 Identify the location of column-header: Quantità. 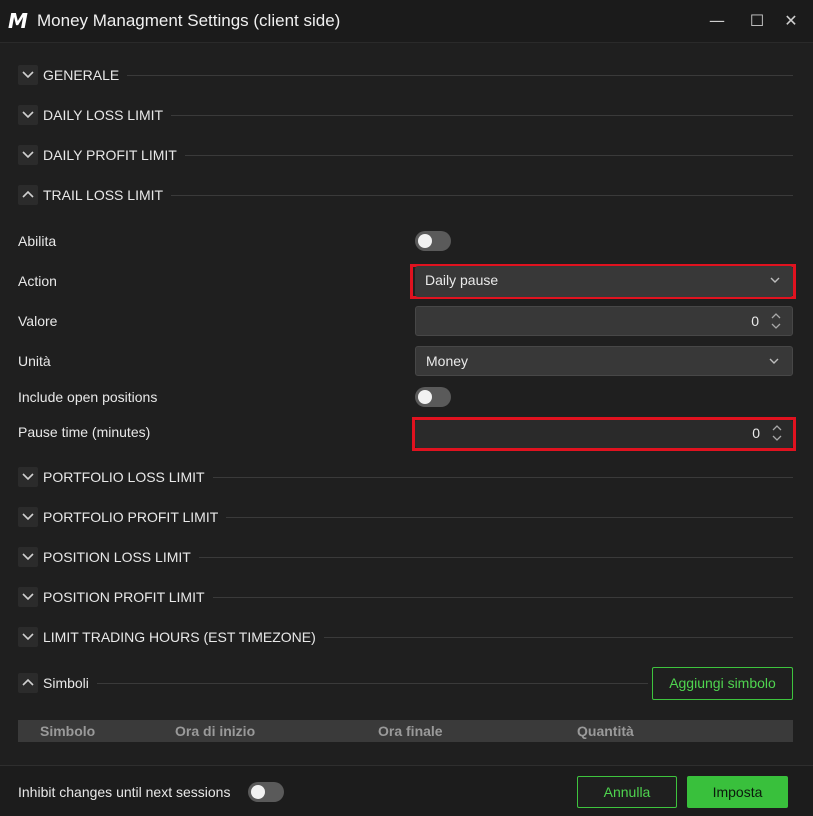
(605, 731).